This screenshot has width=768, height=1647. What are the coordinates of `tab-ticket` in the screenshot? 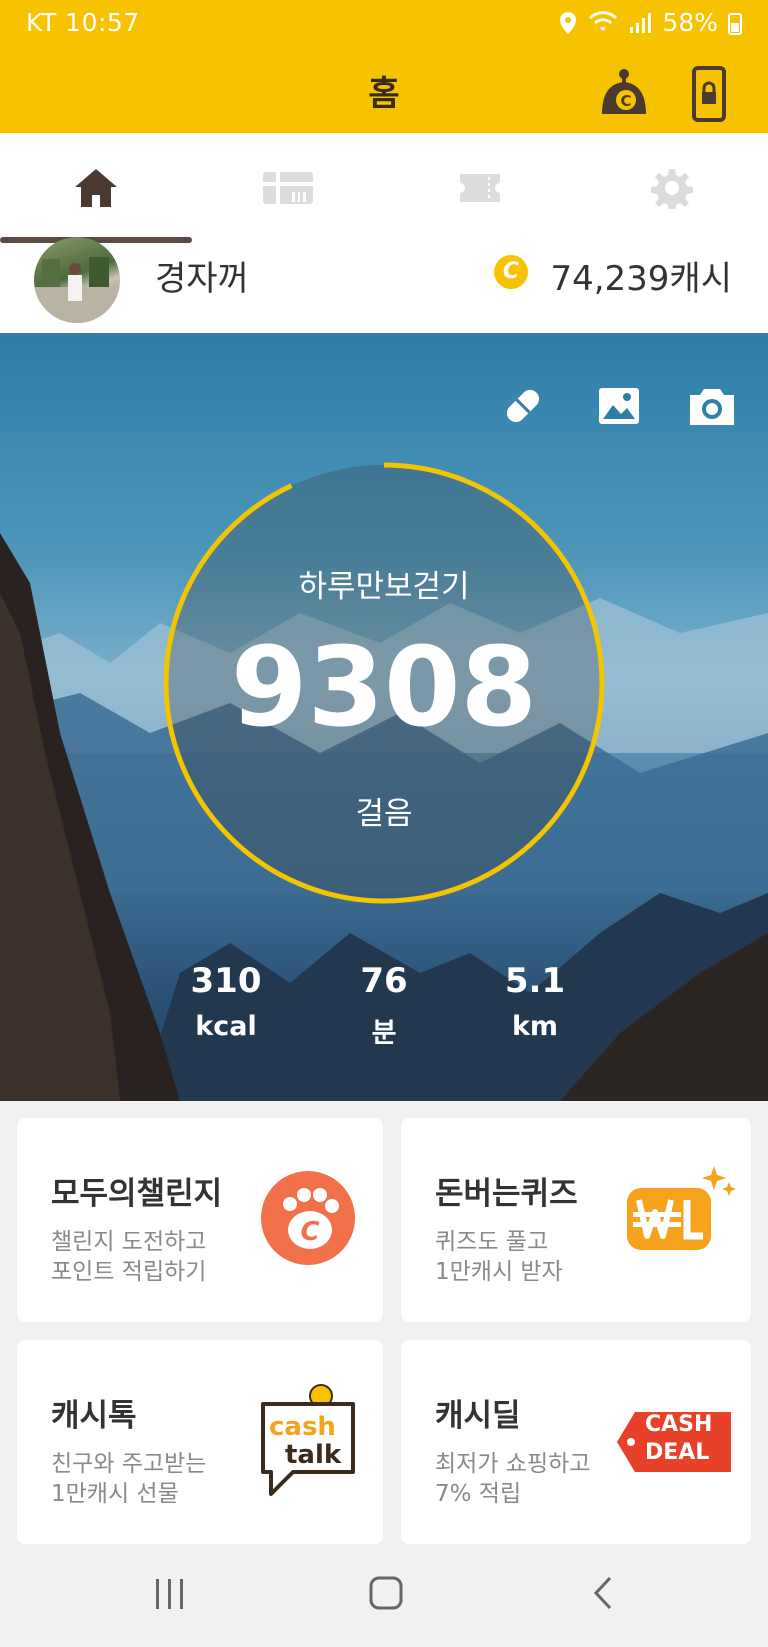 It's located at (480, 188).